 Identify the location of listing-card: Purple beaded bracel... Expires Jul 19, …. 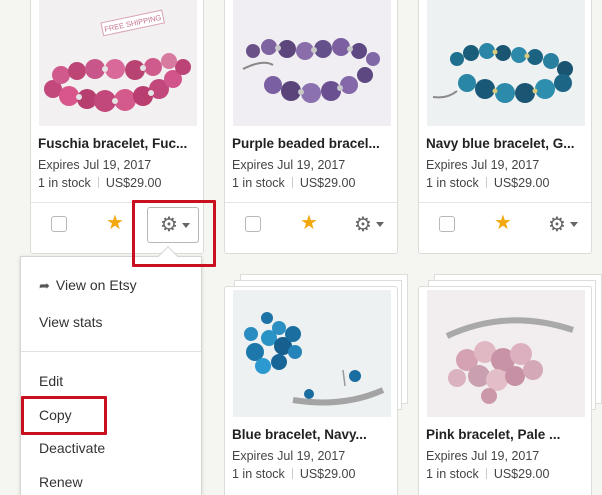
(311, 127).